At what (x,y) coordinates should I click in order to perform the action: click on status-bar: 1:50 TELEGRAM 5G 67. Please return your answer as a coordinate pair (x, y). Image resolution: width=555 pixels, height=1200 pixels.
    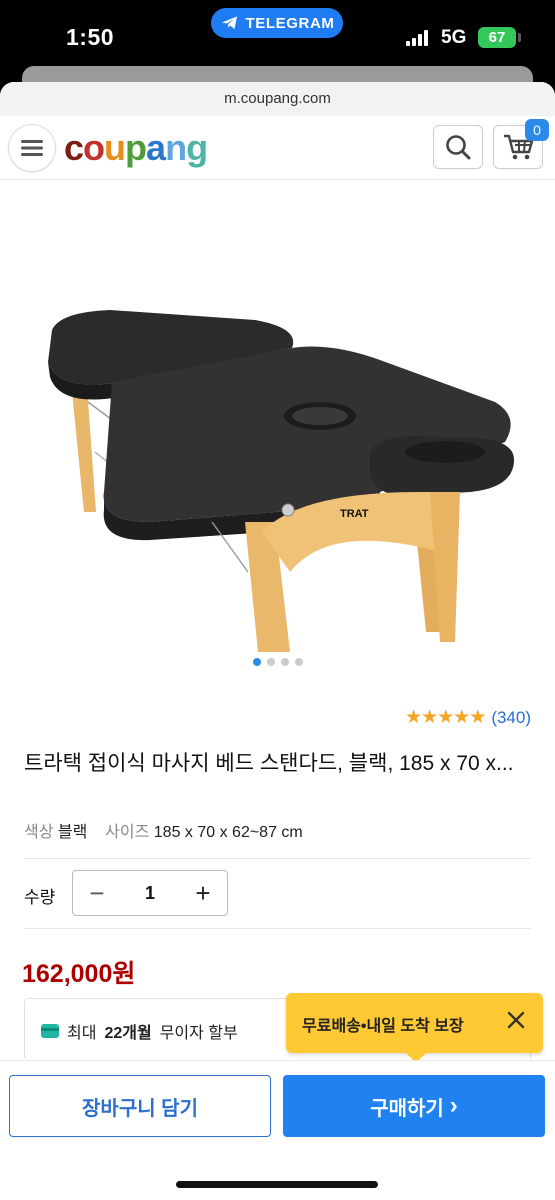
    Looking at the image, I should click on (277, 35).